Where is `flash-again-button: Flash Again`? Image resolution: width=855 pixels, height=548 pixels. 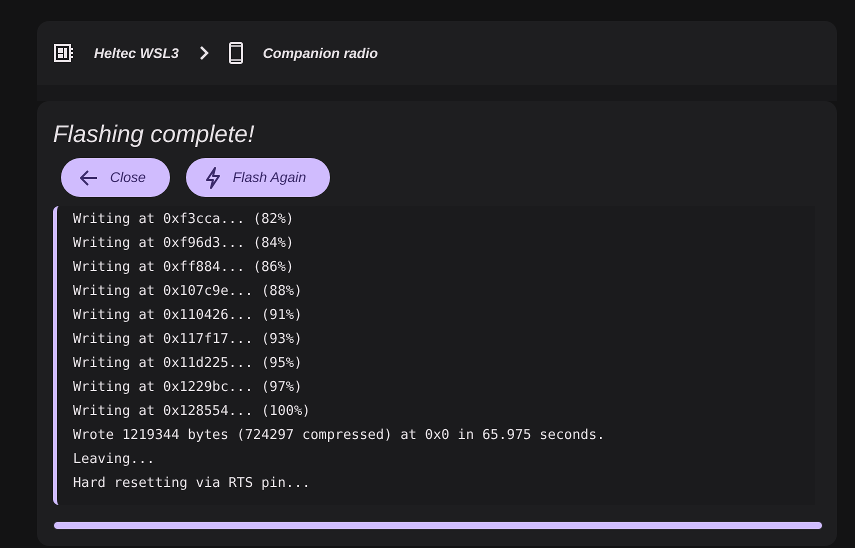
flash-again-button: Flash Again is located at coordinates (258, 177).